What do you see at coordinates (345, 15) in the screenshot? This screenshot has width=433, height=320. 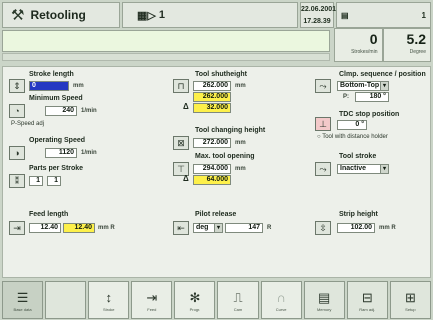 I see `status-icon: ▤` at bounding box center [345, 15].